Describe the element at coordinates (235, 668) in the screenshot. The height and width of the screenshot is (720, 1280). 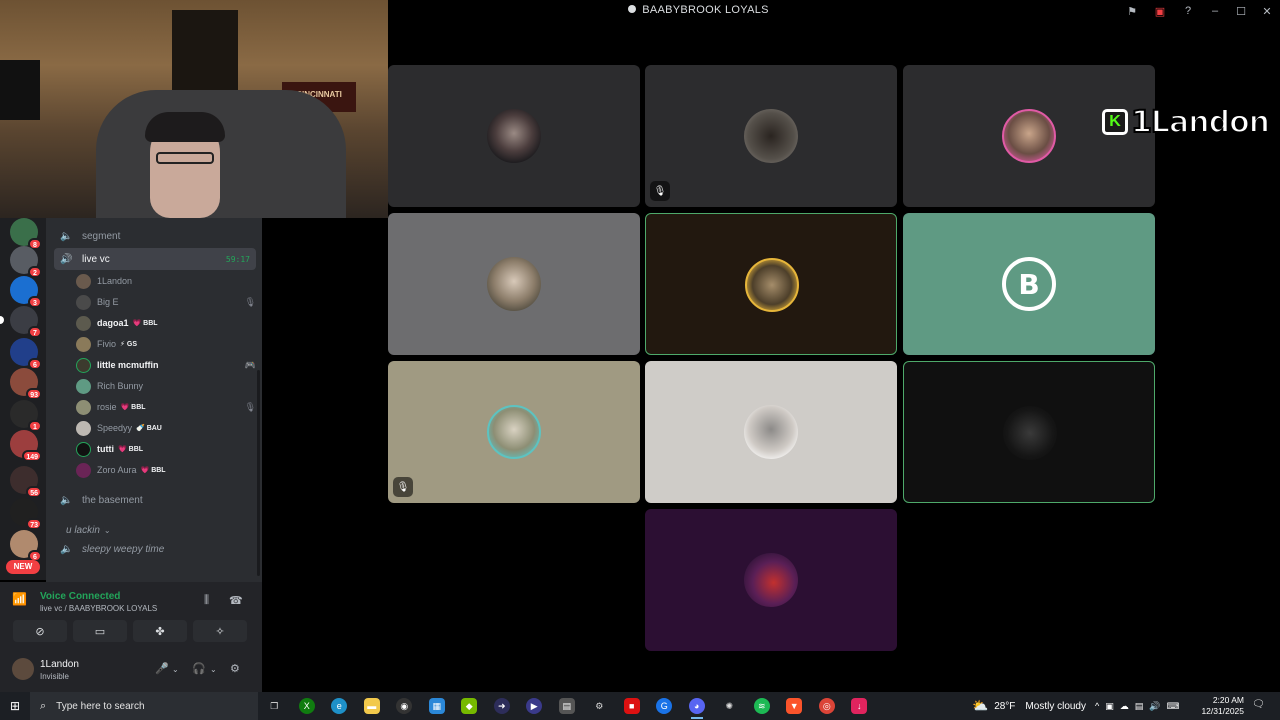
I see `gear-icon: ⚙` at that location.